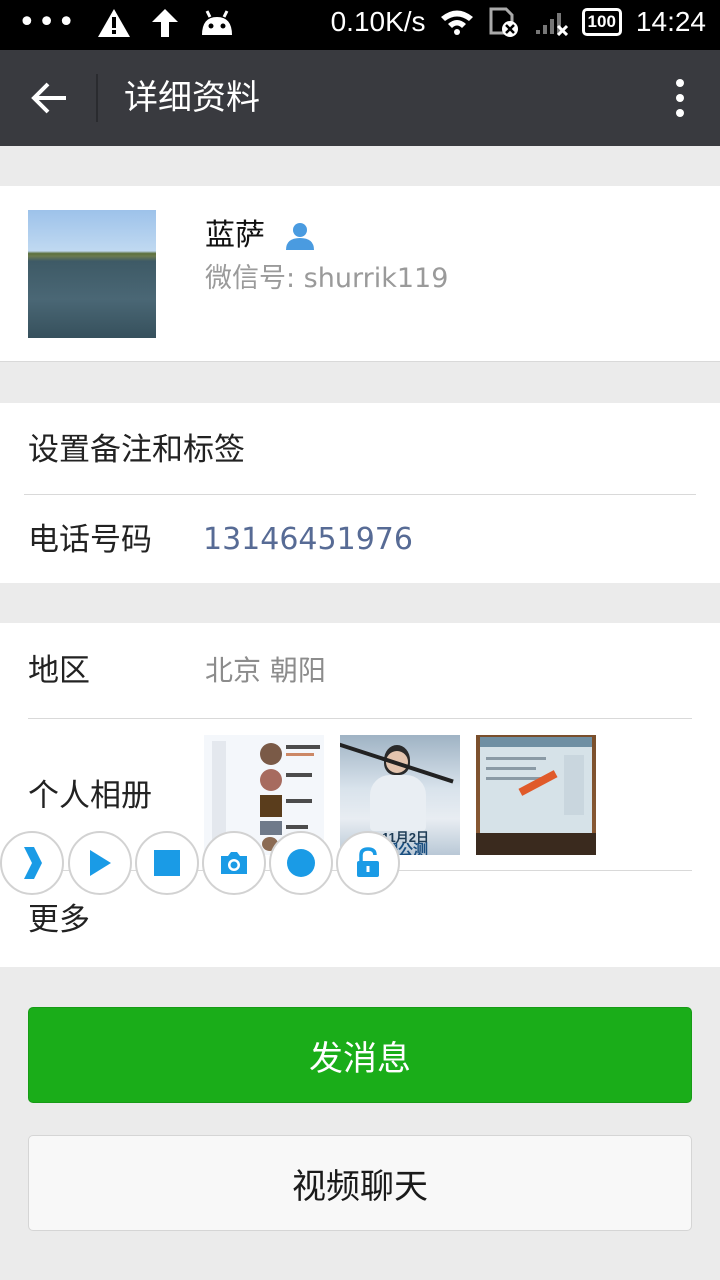  What do you see at coordinates (165, 23) in the screenshot?
I see `upload-icon` at bounding box center [165, 23].